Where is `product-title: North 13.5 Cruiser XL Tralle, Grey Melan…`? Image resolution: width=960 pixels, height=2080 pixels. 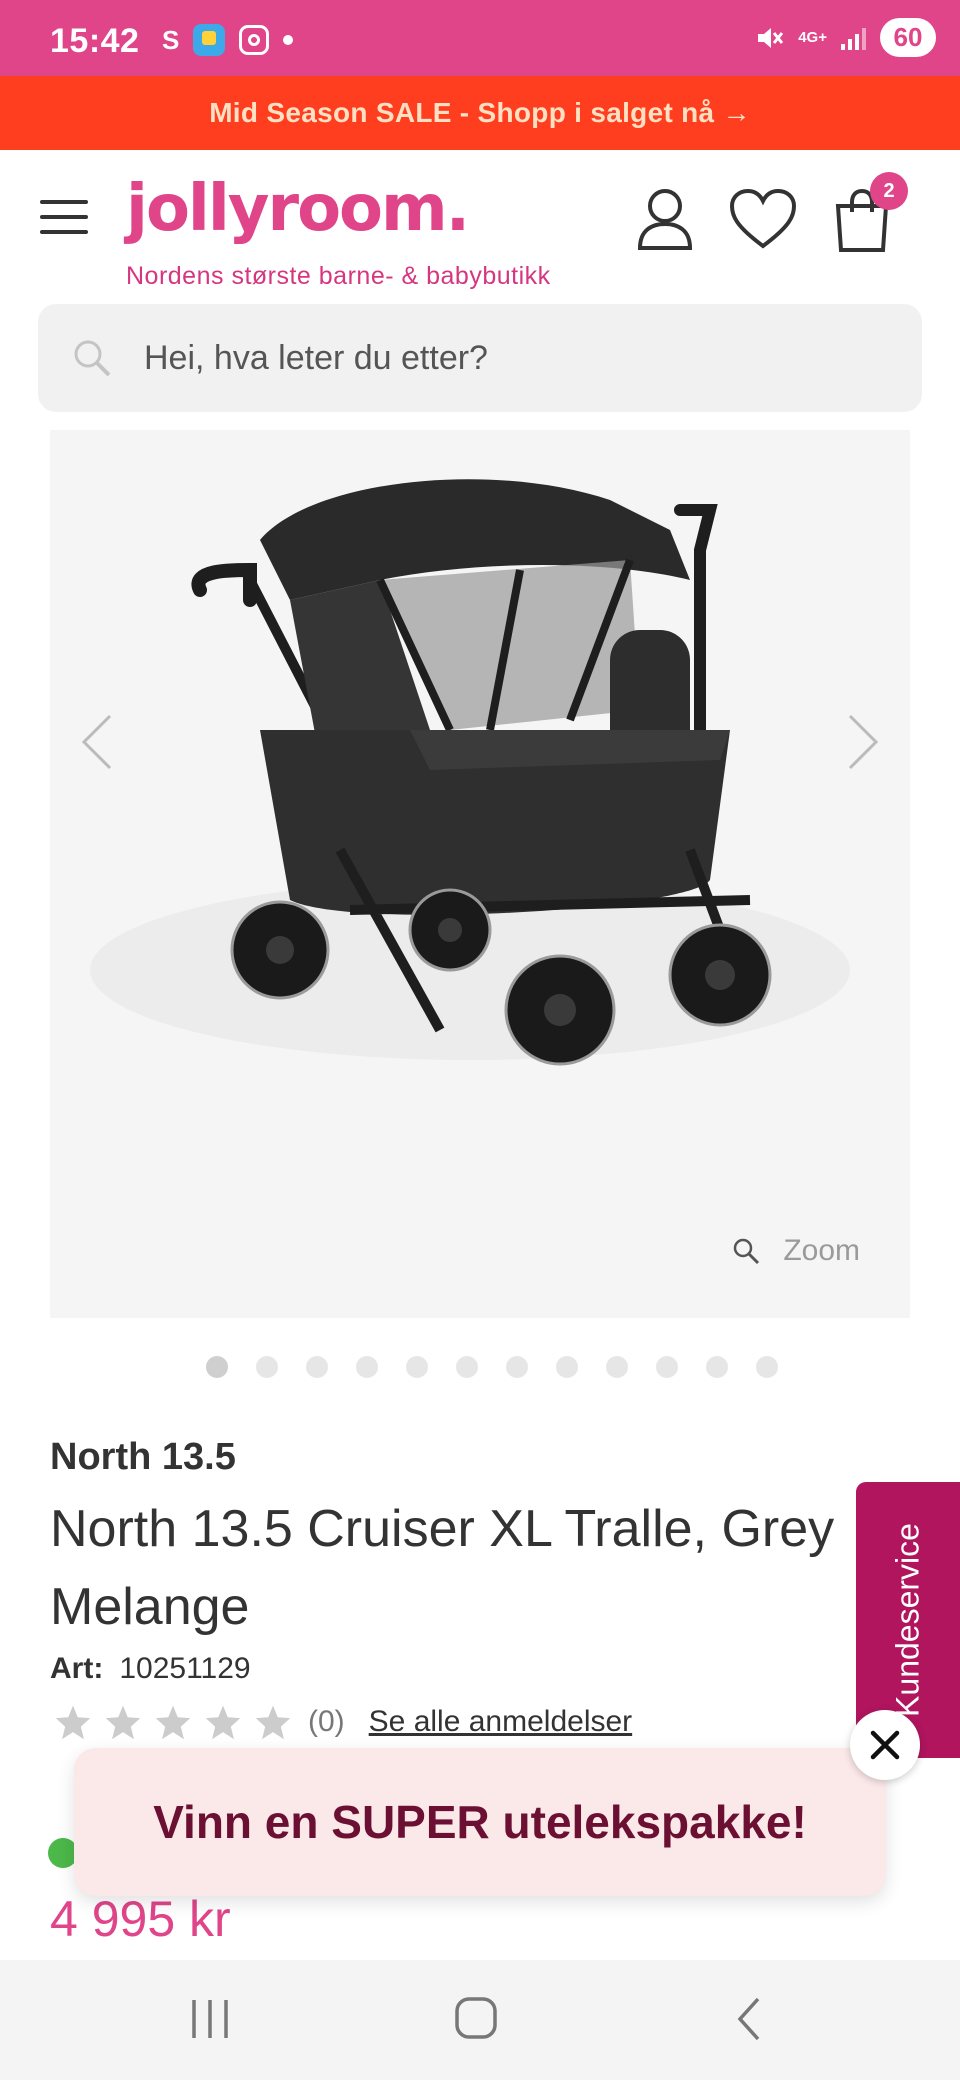
product-title: North 13.5 Cruiser XL Tralle, Grey Melan… is located at coordinates (500, 1568).